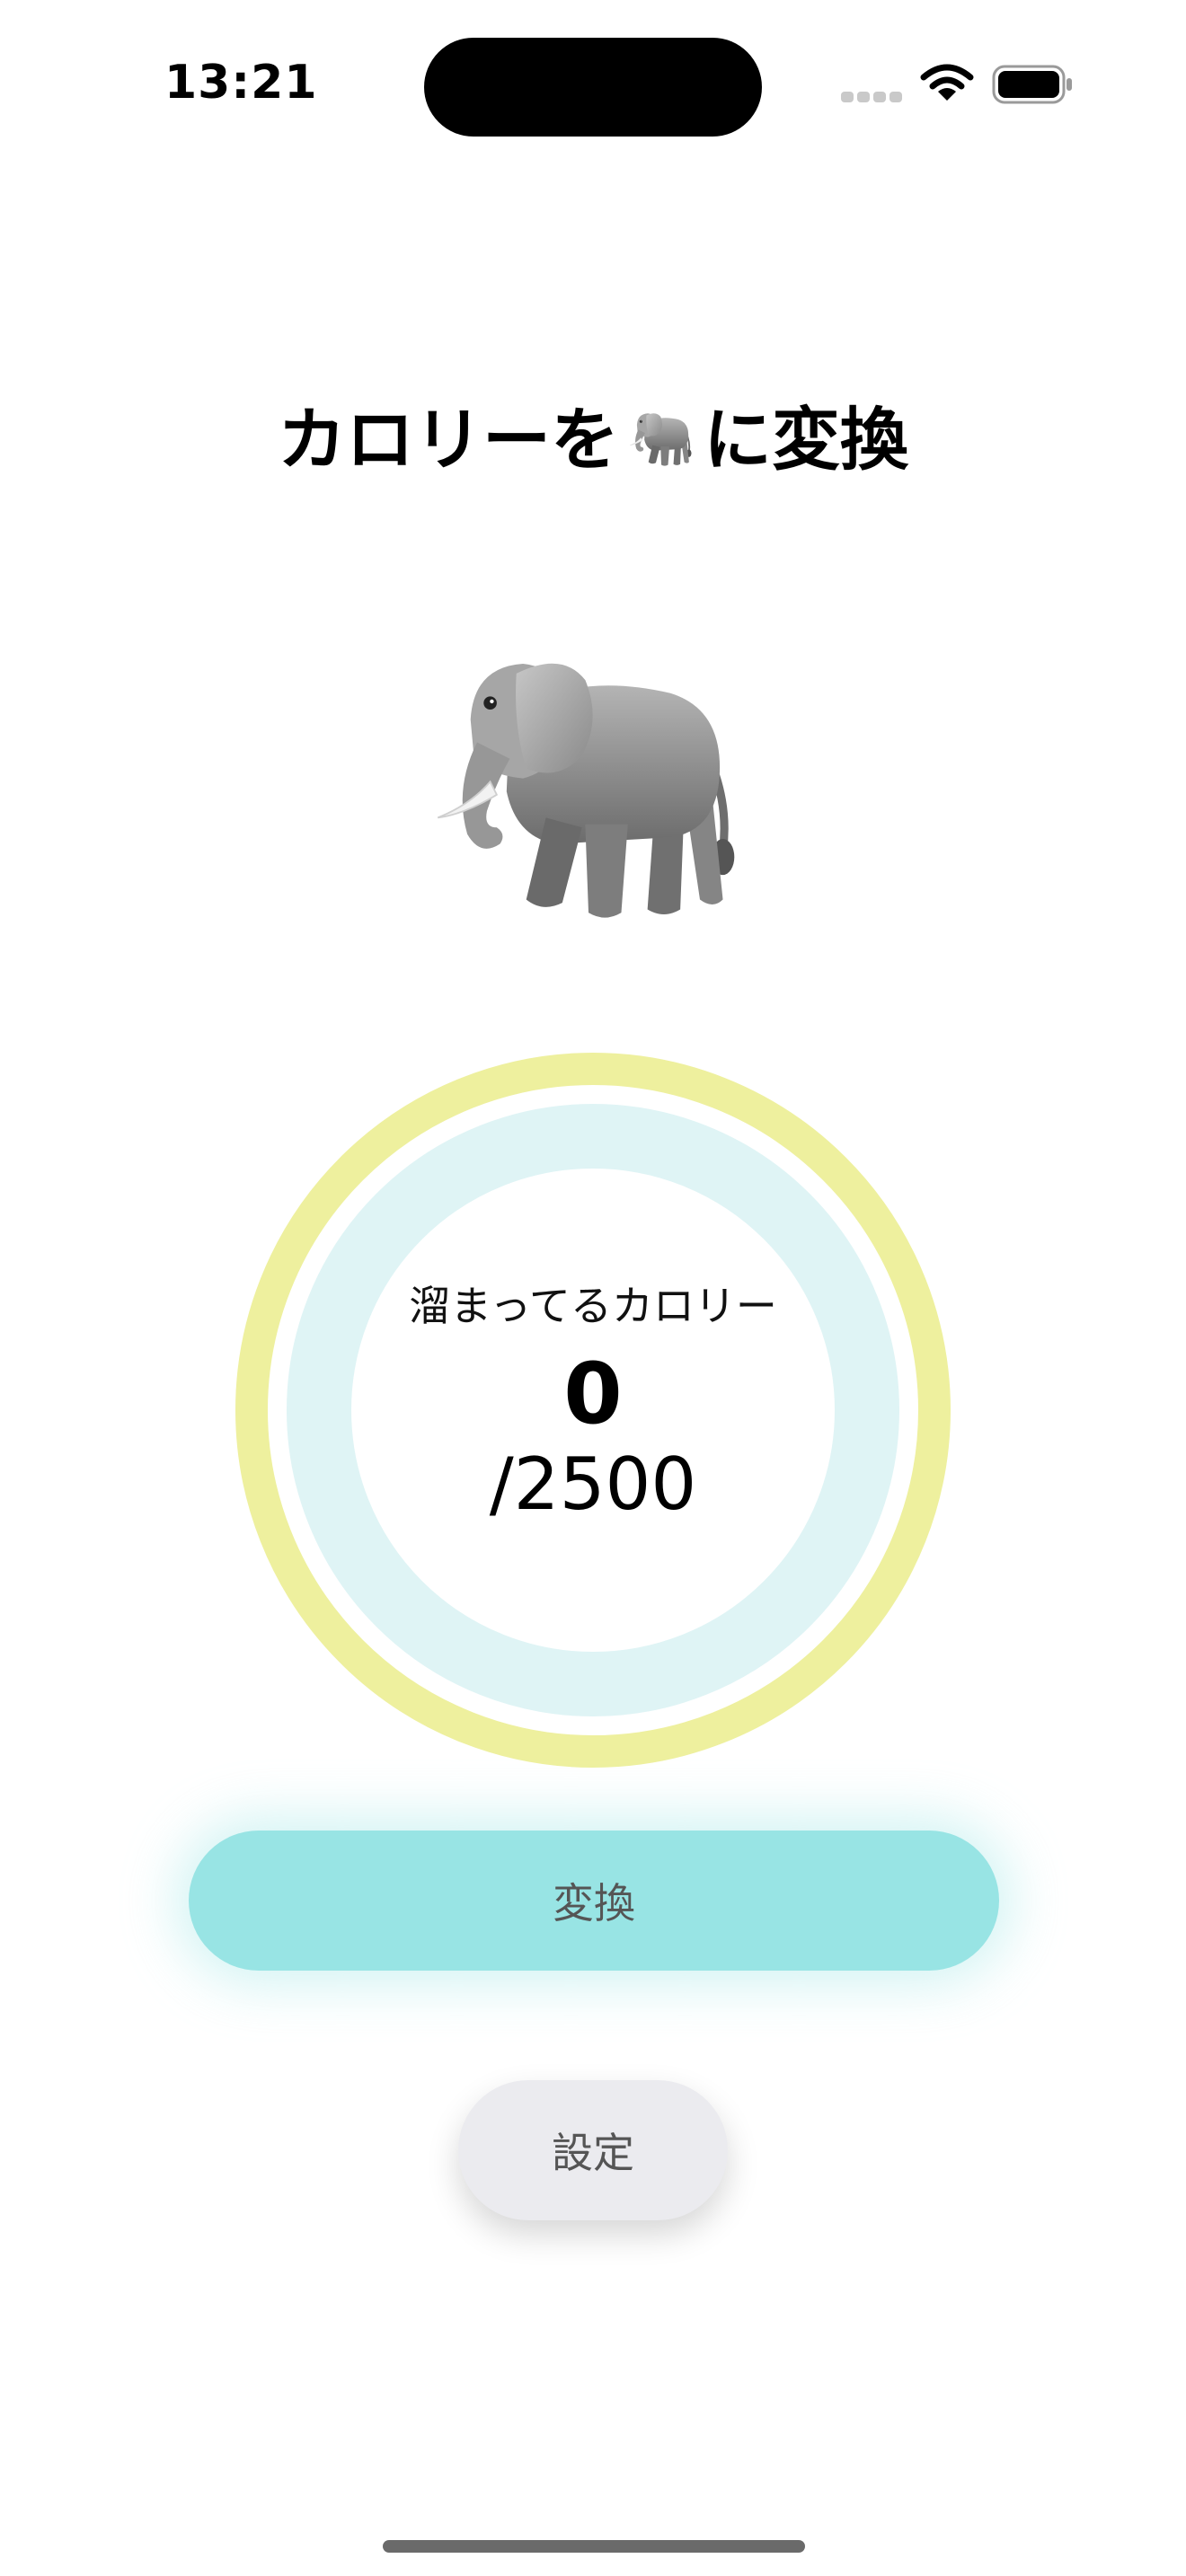  Describe the element at coordinates (1032, 84) in the screenshot. I see `battery-icon` at that location.